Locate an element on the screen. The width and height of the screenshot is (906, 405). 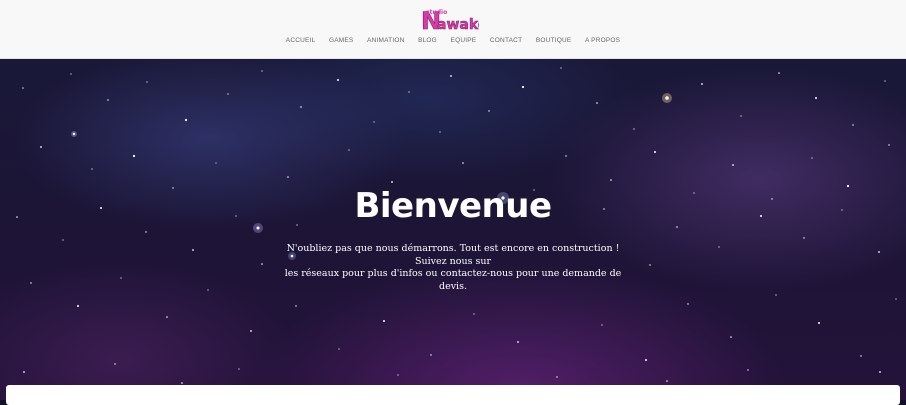
hero-title: Bienvenue is located at coordinates (453, 206).